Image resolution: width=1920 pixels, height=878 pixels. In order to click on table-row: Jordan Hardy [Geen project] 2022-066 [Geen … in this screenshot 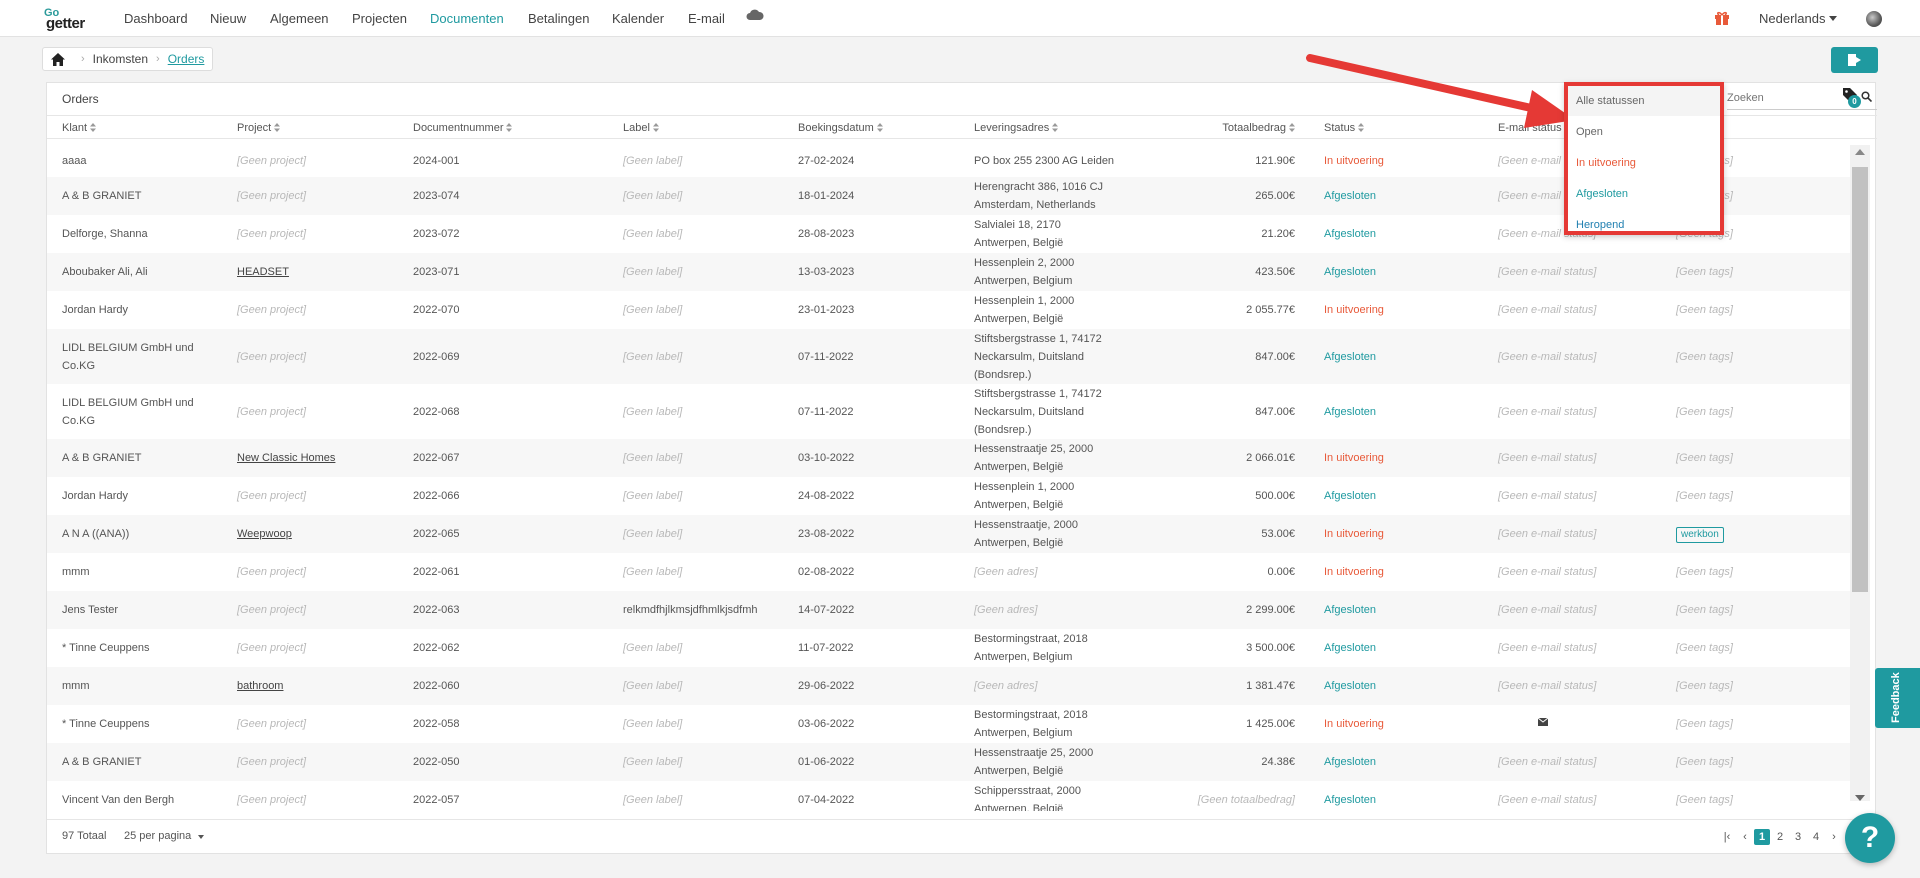, I will do `click(948, 496)`.